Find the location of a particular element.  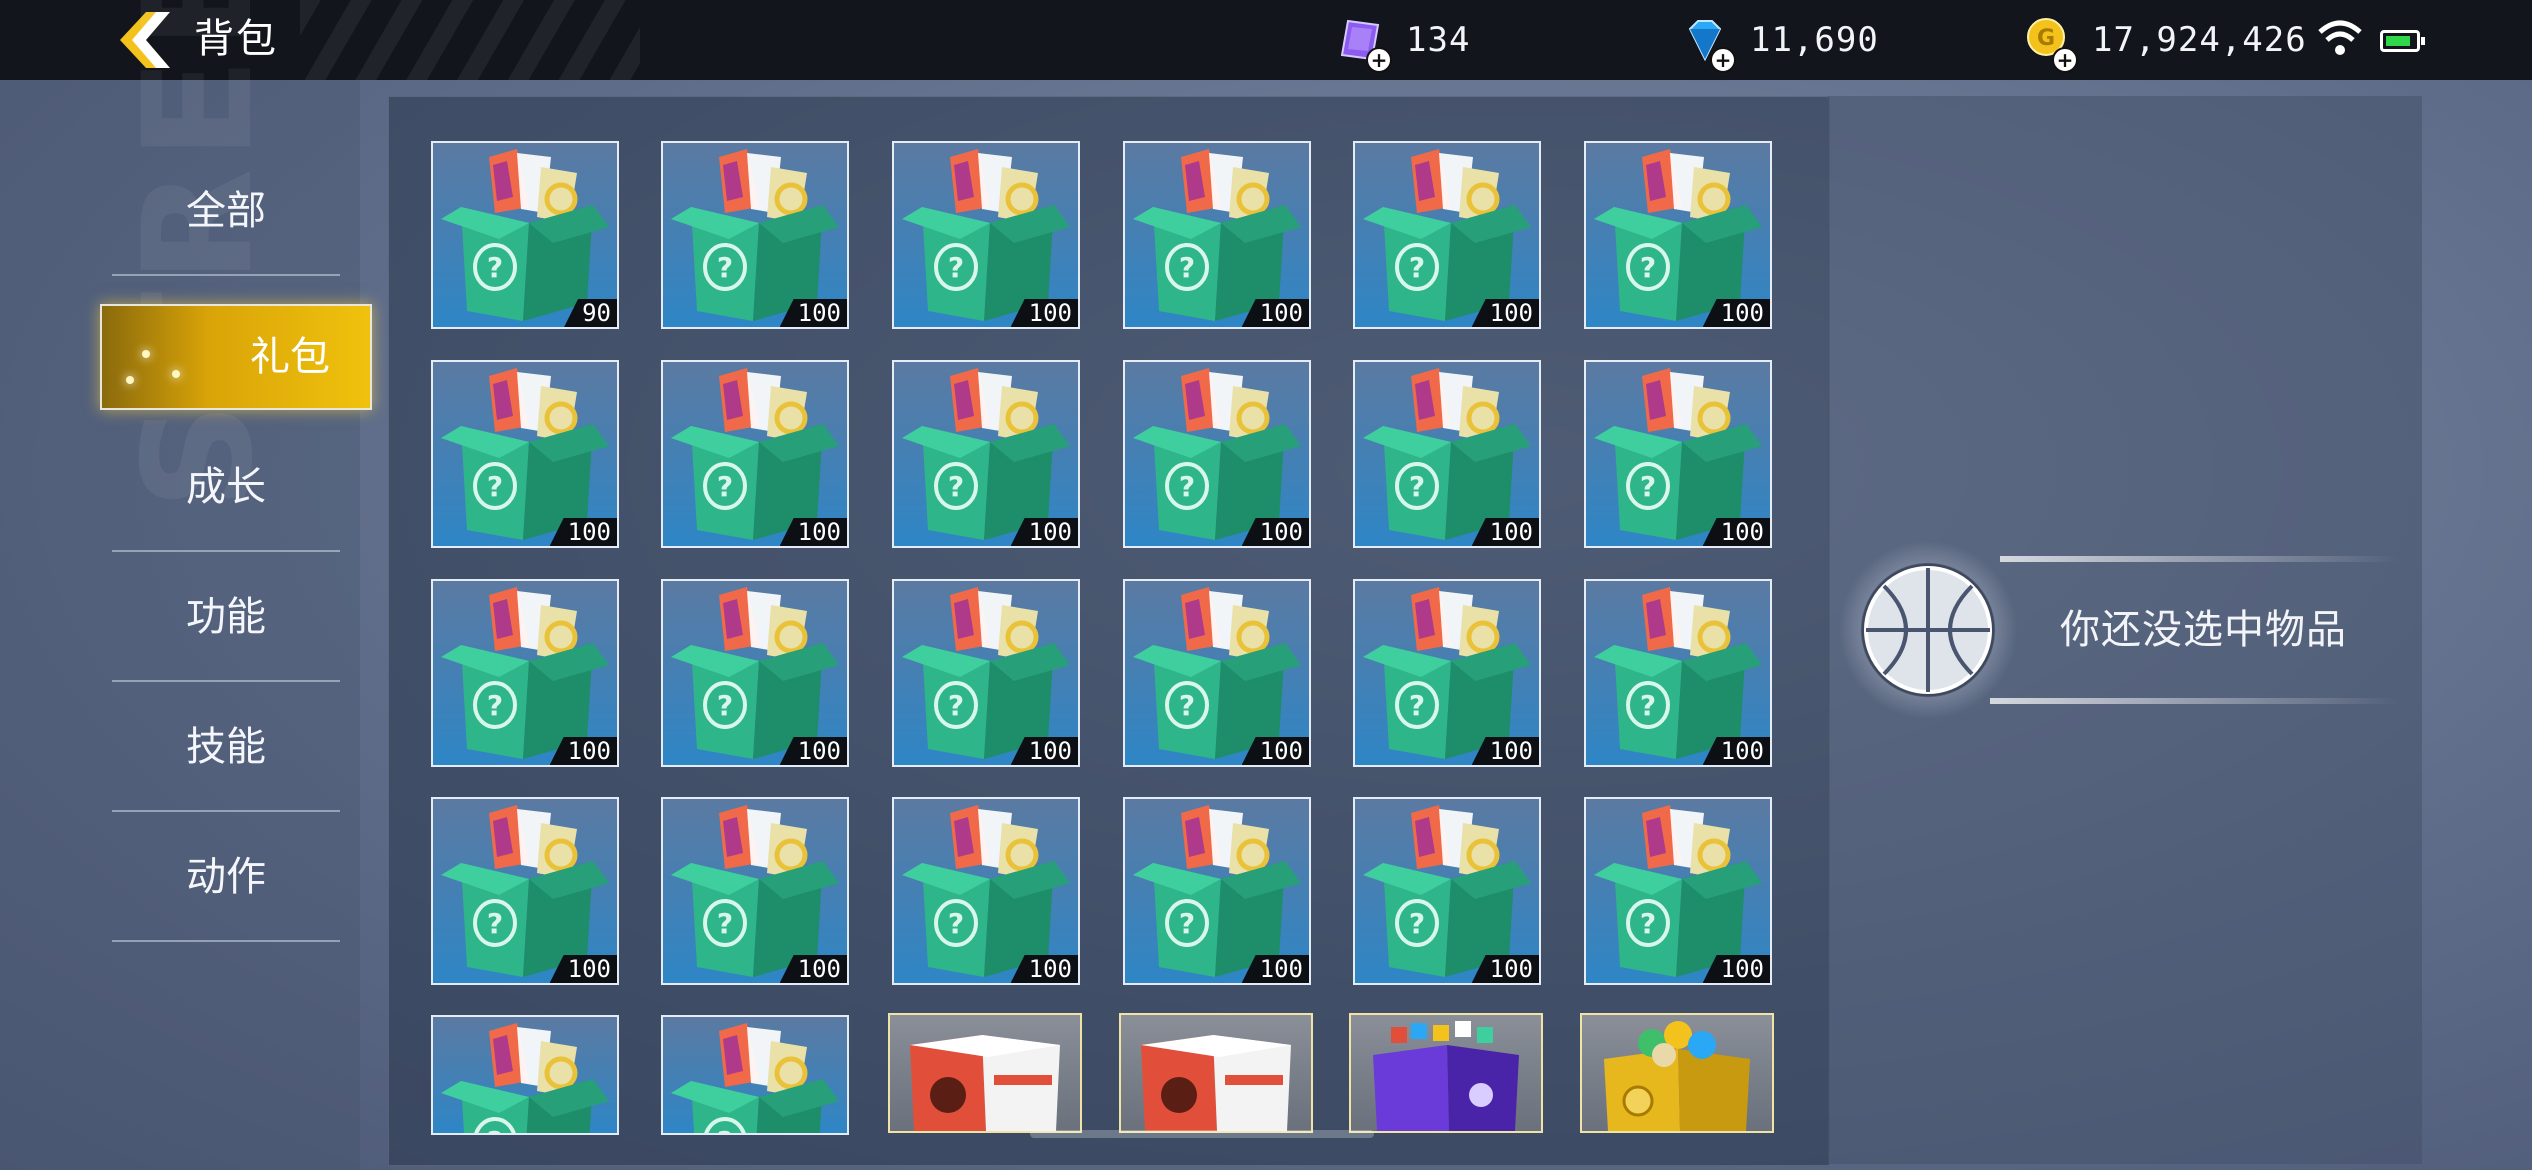

add-diamond-icon: + is located at coordinates (1723, 60).